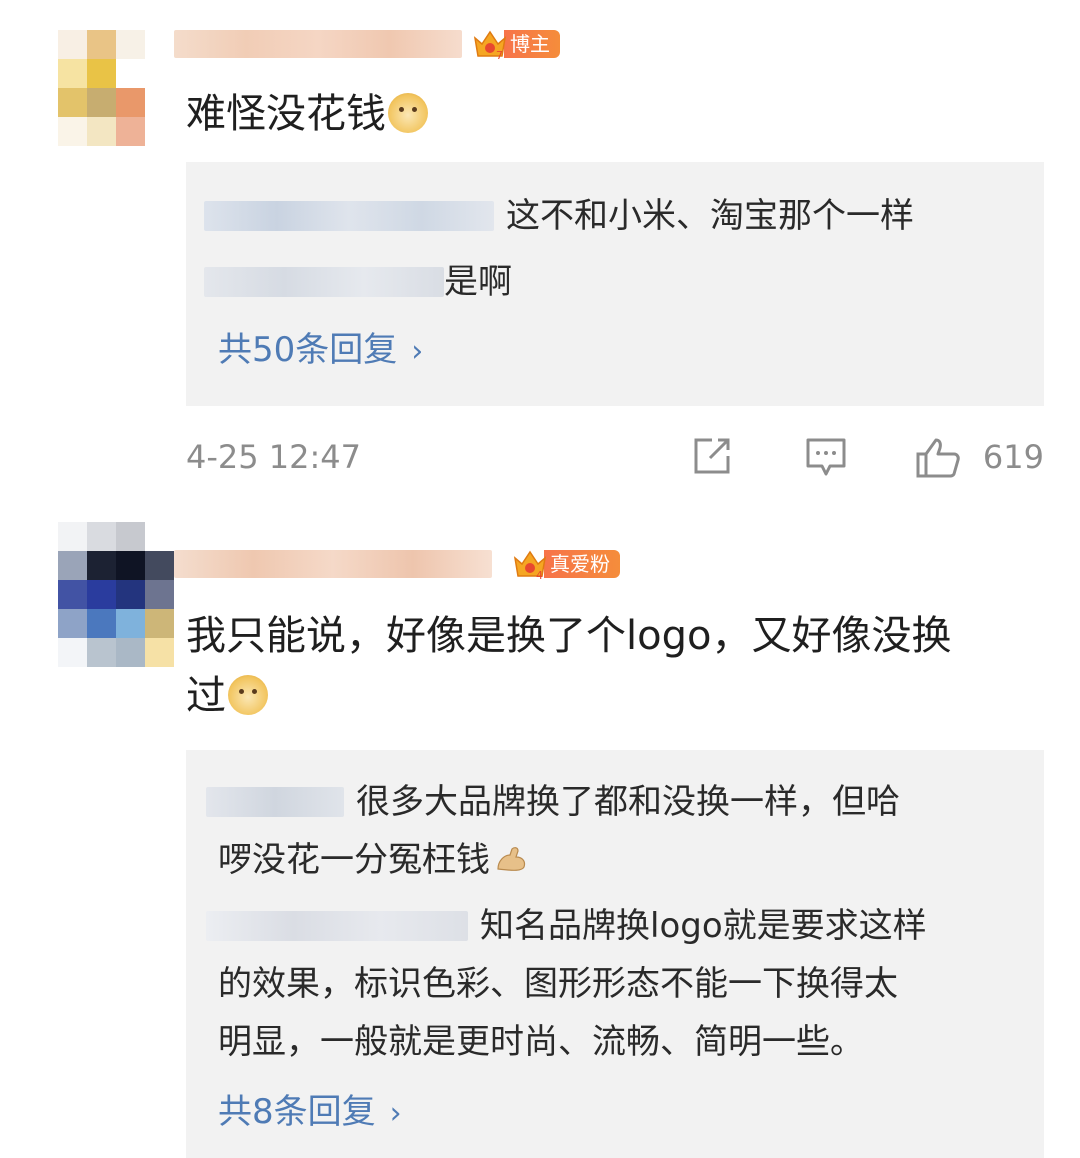  I want to click on badge-label: 真爱粉, so click(582, 564).